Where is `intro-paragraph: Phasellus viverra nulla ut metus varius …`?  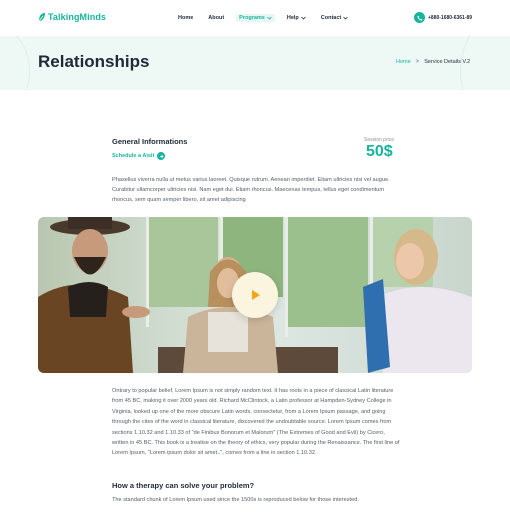 intro-paragraph: Phasellus viverra nulla ut metus varius … is located at coordinates (251, 190).